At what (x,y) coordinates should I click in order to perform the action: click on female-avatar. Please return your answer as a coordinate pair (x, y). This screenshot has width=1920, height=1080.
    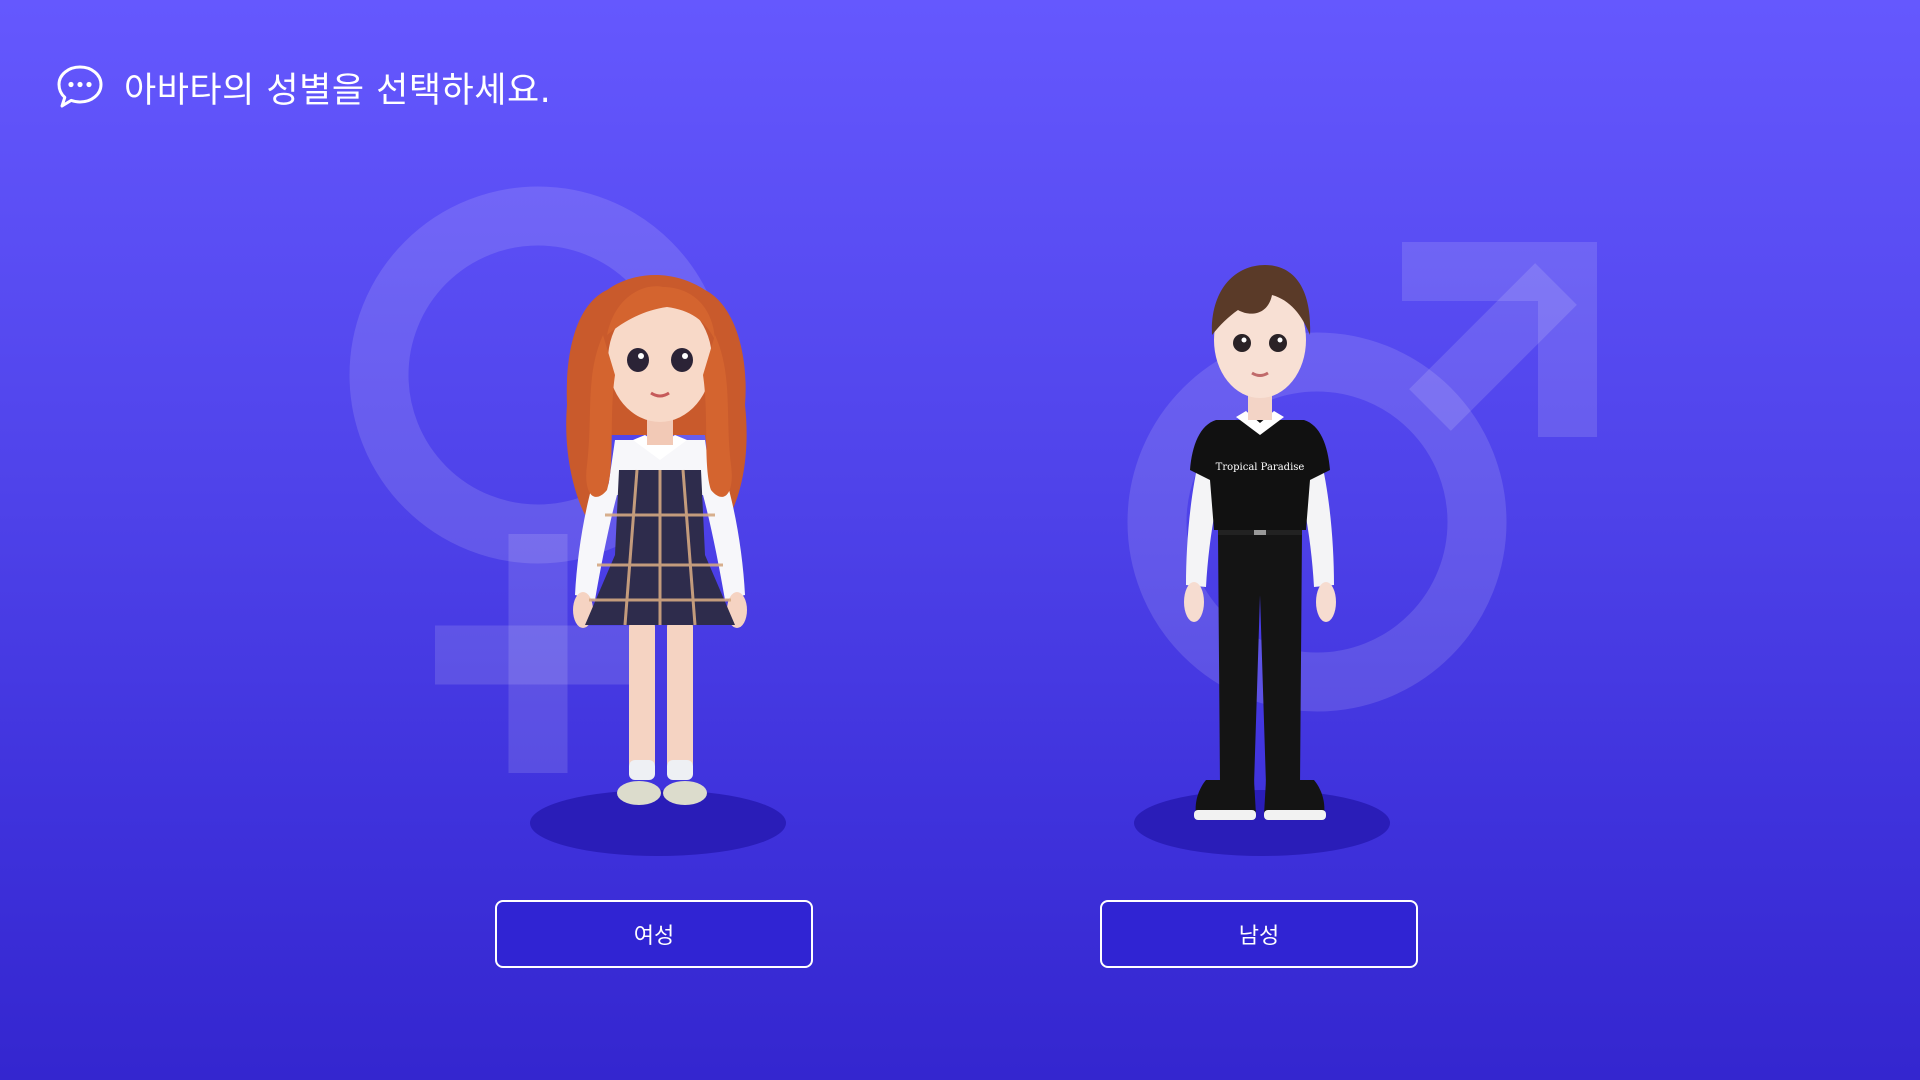
    Looking at the image, I should click on (660, 555).